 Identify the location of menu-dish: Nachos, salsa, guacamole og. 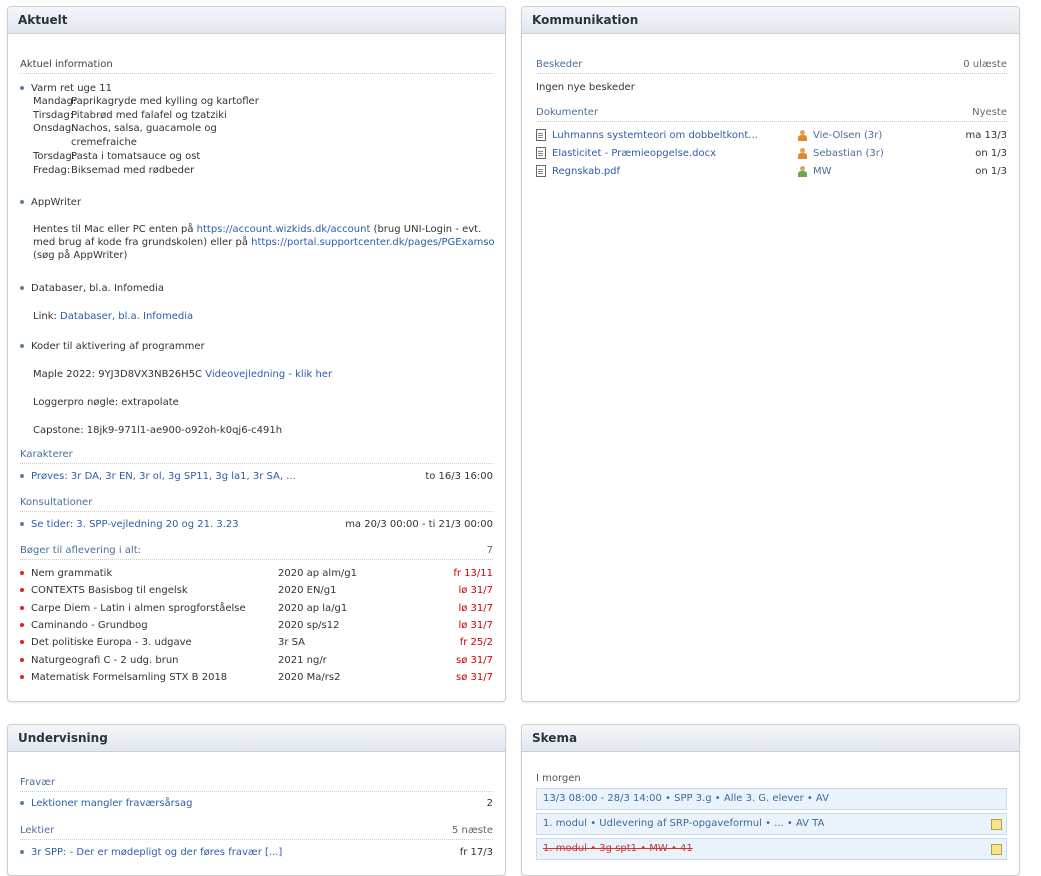
(144, 129).